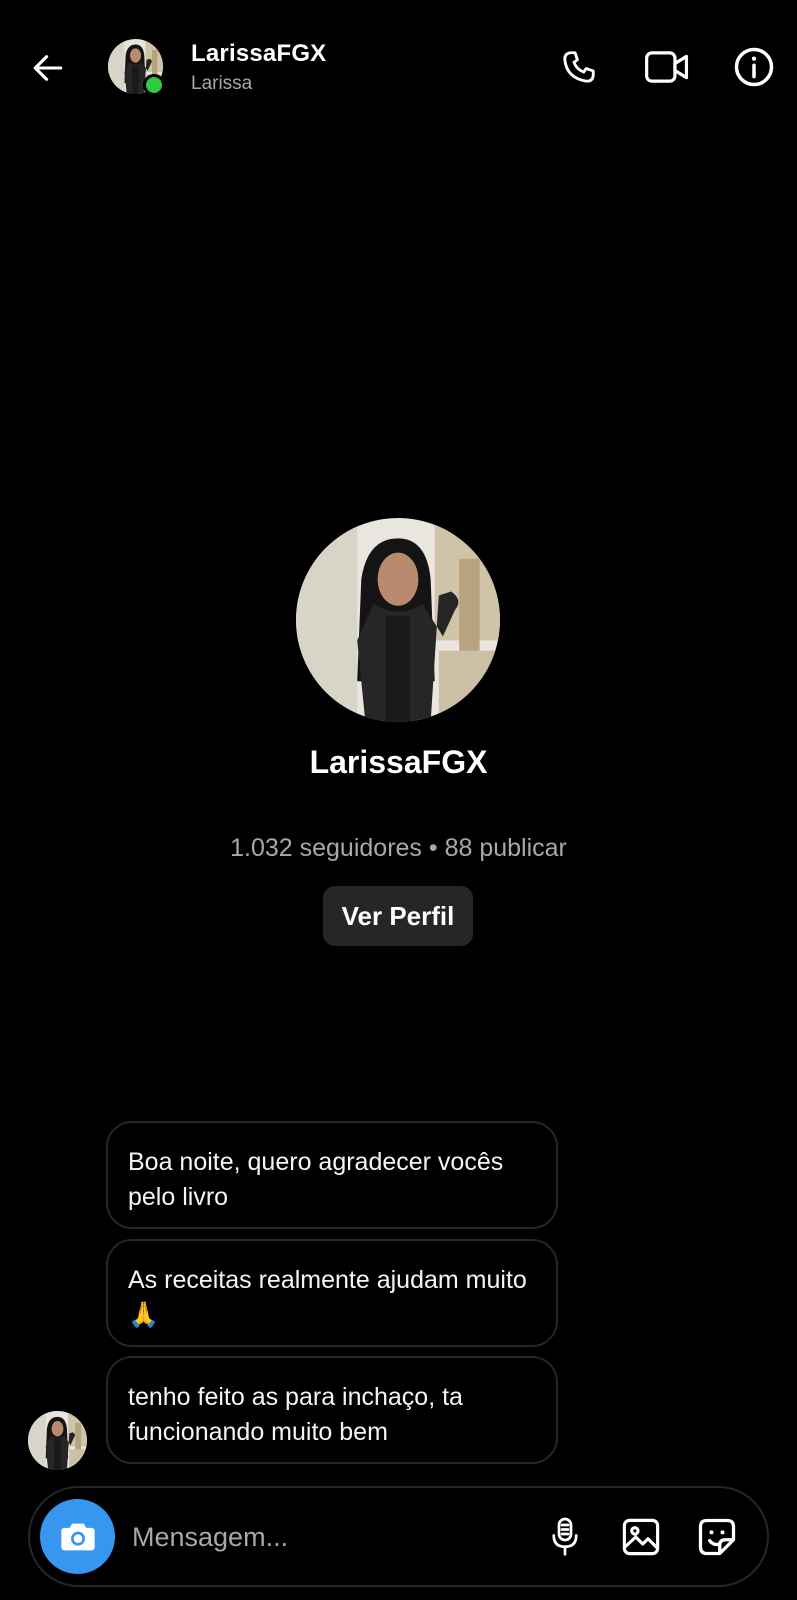 The height and width of the screenshot is (1600, 797). I want to click on info-icon, so click(754, 67).